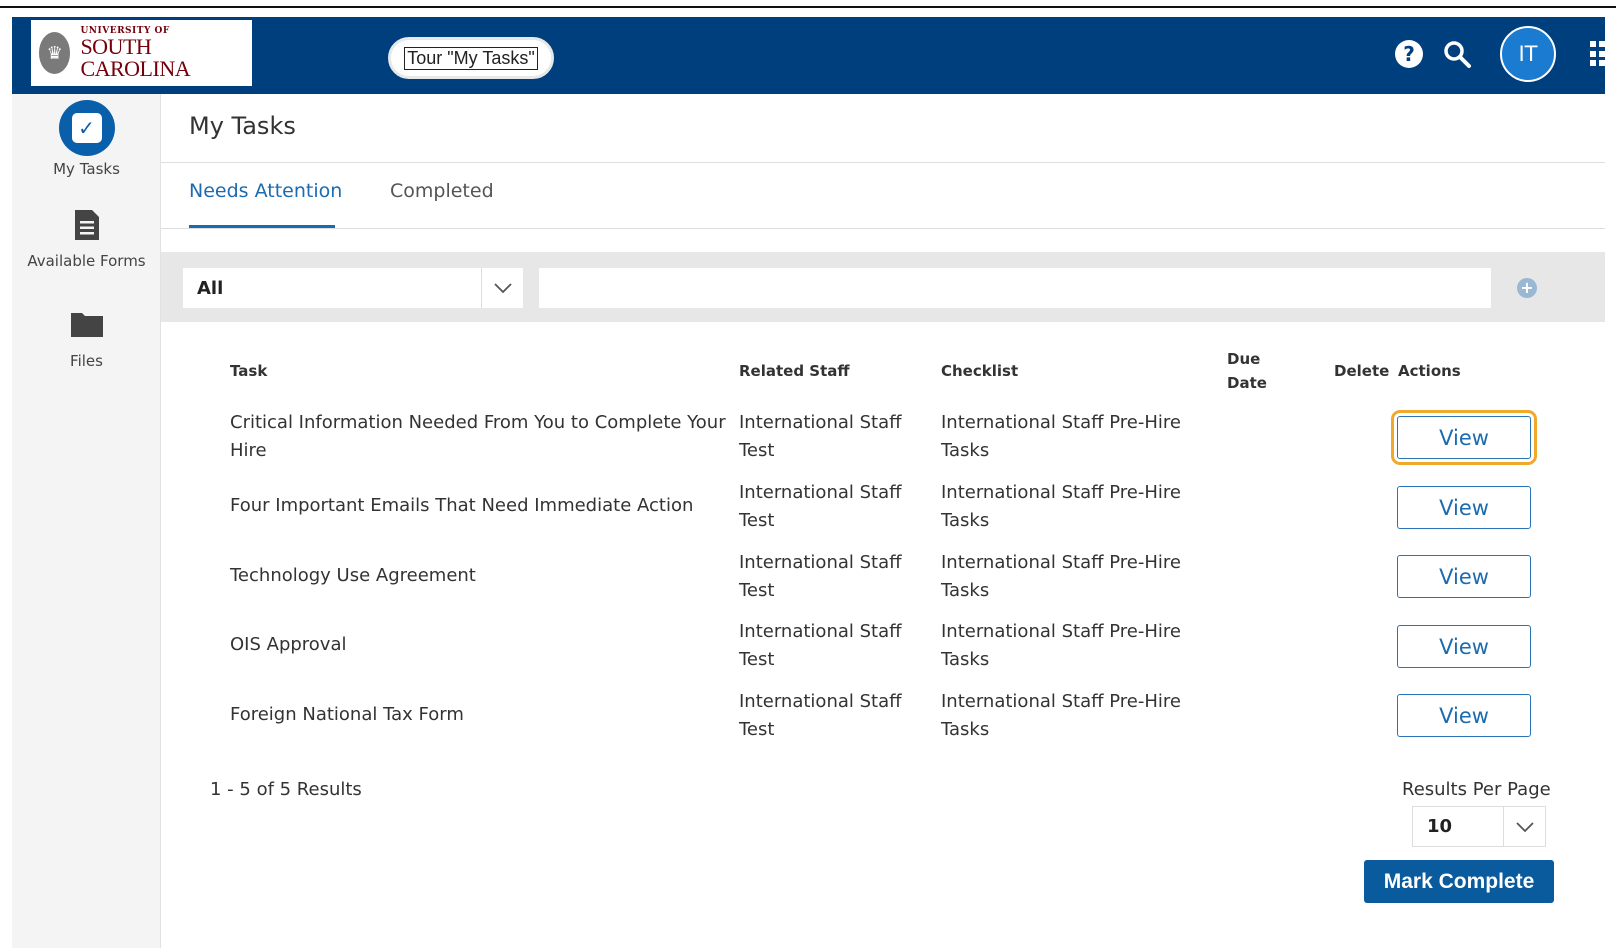 The width and height of the screenshot is (1616, 948). I want to click on filter-select-value: All, so click(210, 288).